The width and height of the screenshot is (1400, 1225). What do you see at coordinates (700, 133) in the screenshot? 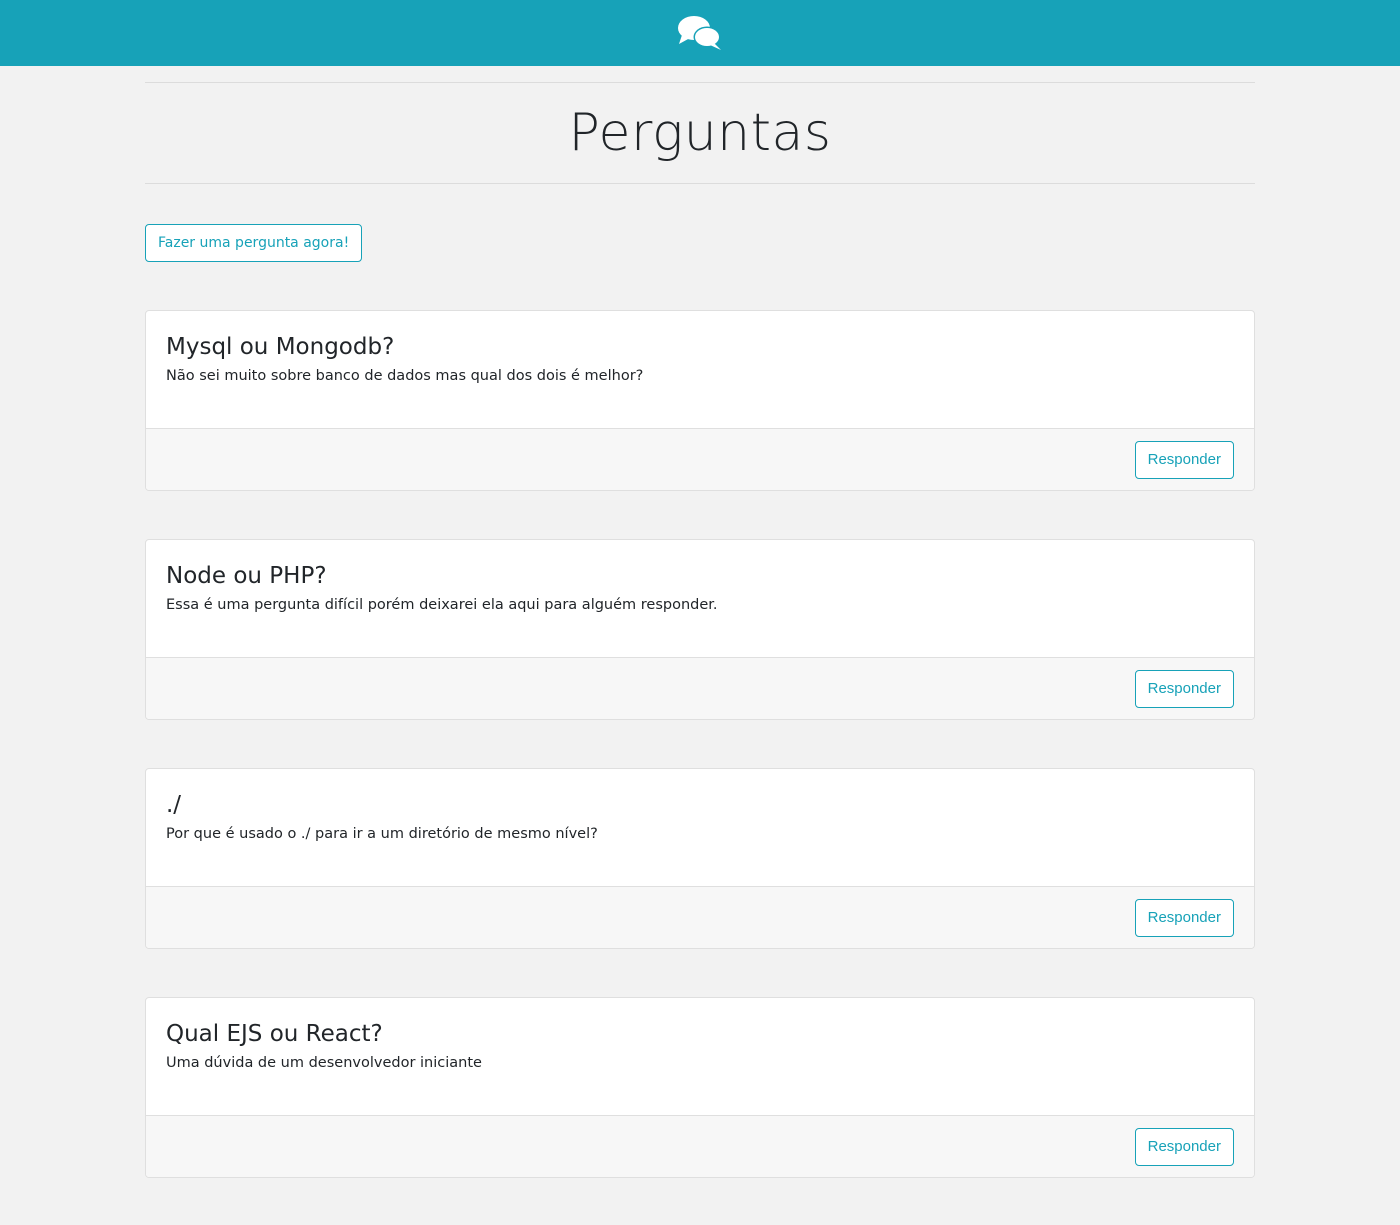
I see `page-title: Perguntas` at bounding box center [700, 133].